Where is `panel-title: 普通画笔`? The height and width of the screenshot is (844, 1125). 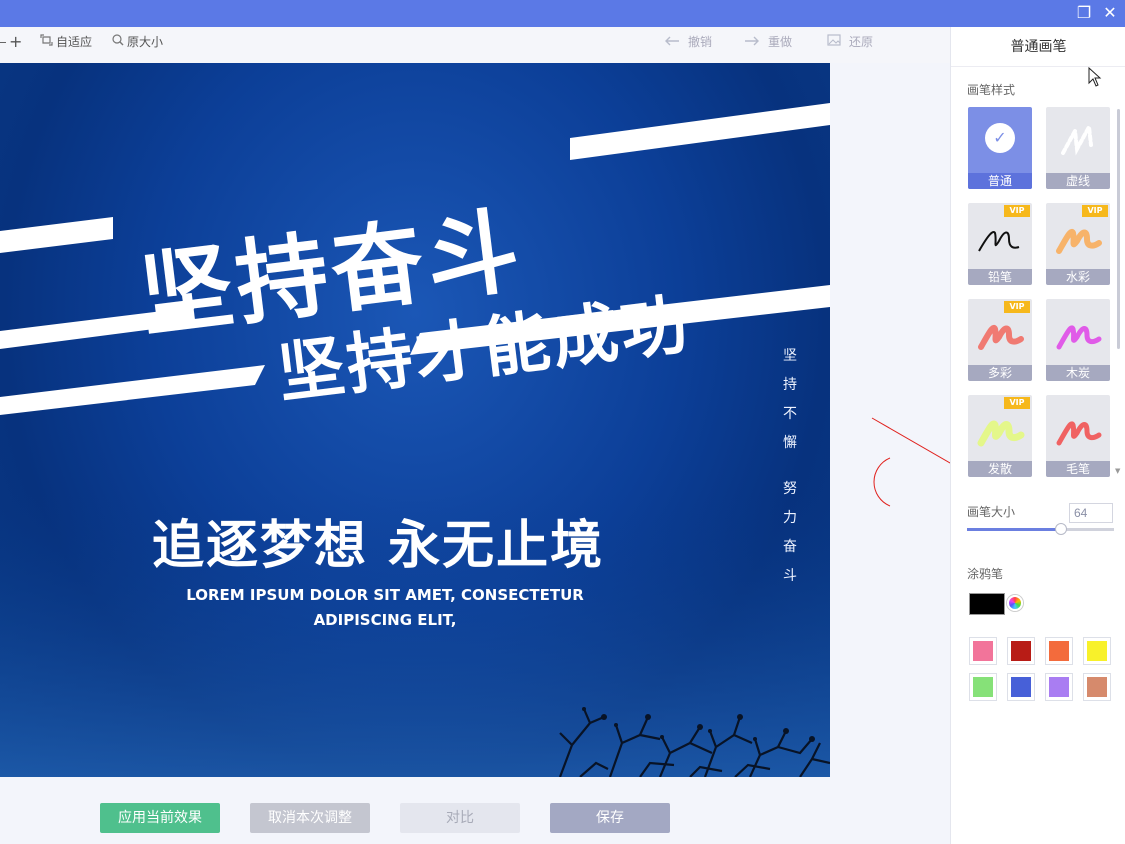 panel-title: 普通画笔 is located at coordinates (1038, 47).